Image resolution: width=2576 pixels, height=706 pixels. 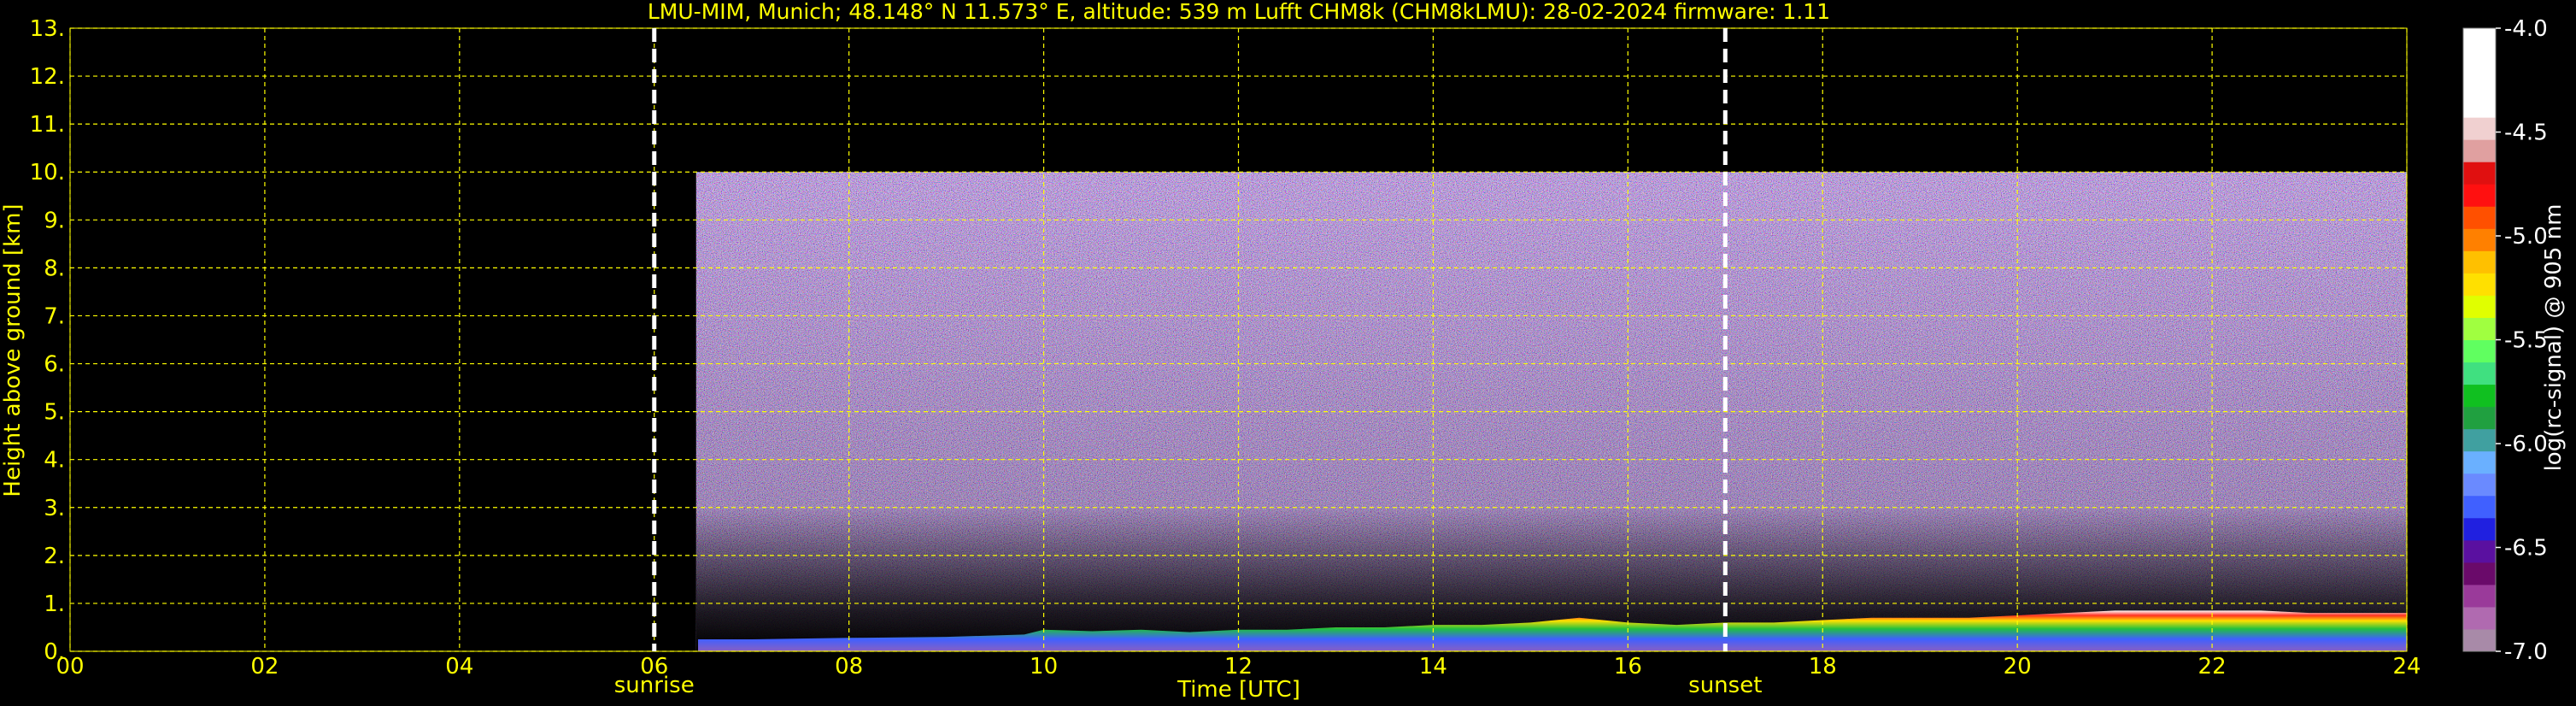 I want to click on x-tick-label: 02, so click(x=264, y=667).